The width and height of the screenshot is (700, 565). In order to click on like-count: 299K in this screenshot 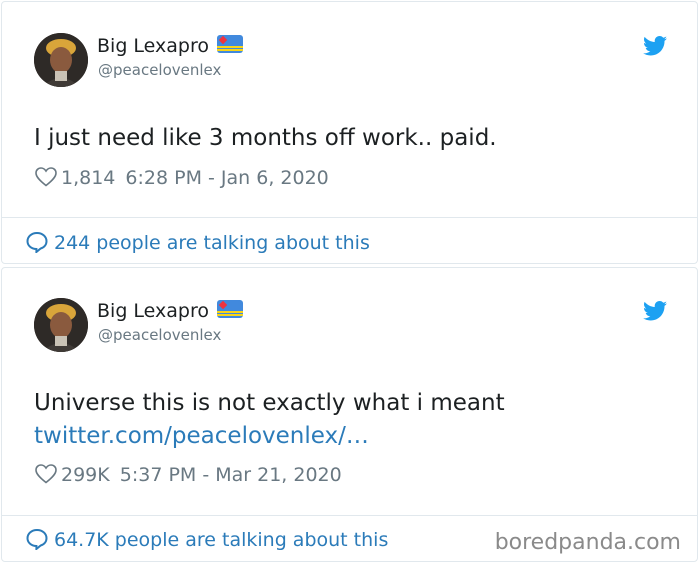, I will do `click(85, 475)`.